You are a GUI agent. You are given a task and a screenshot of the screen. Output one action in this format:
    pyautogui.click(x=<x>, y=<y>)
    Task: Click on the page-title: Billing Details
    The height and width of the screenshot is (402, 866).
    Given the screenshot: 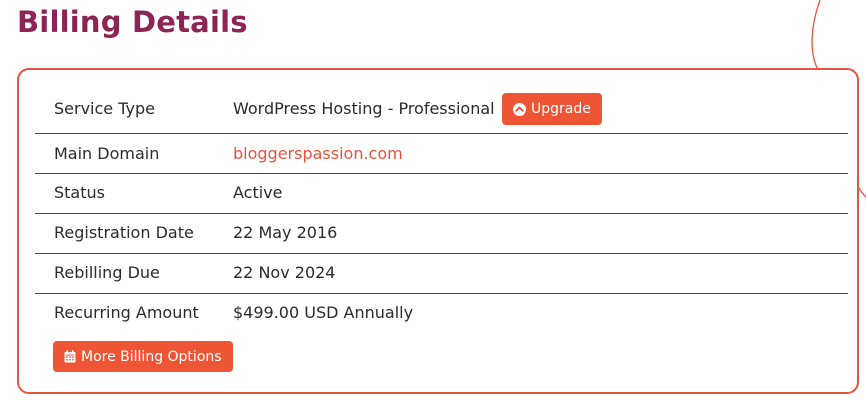 What is the action you would take?
    pyautogui.click(x=132, y=22)
    